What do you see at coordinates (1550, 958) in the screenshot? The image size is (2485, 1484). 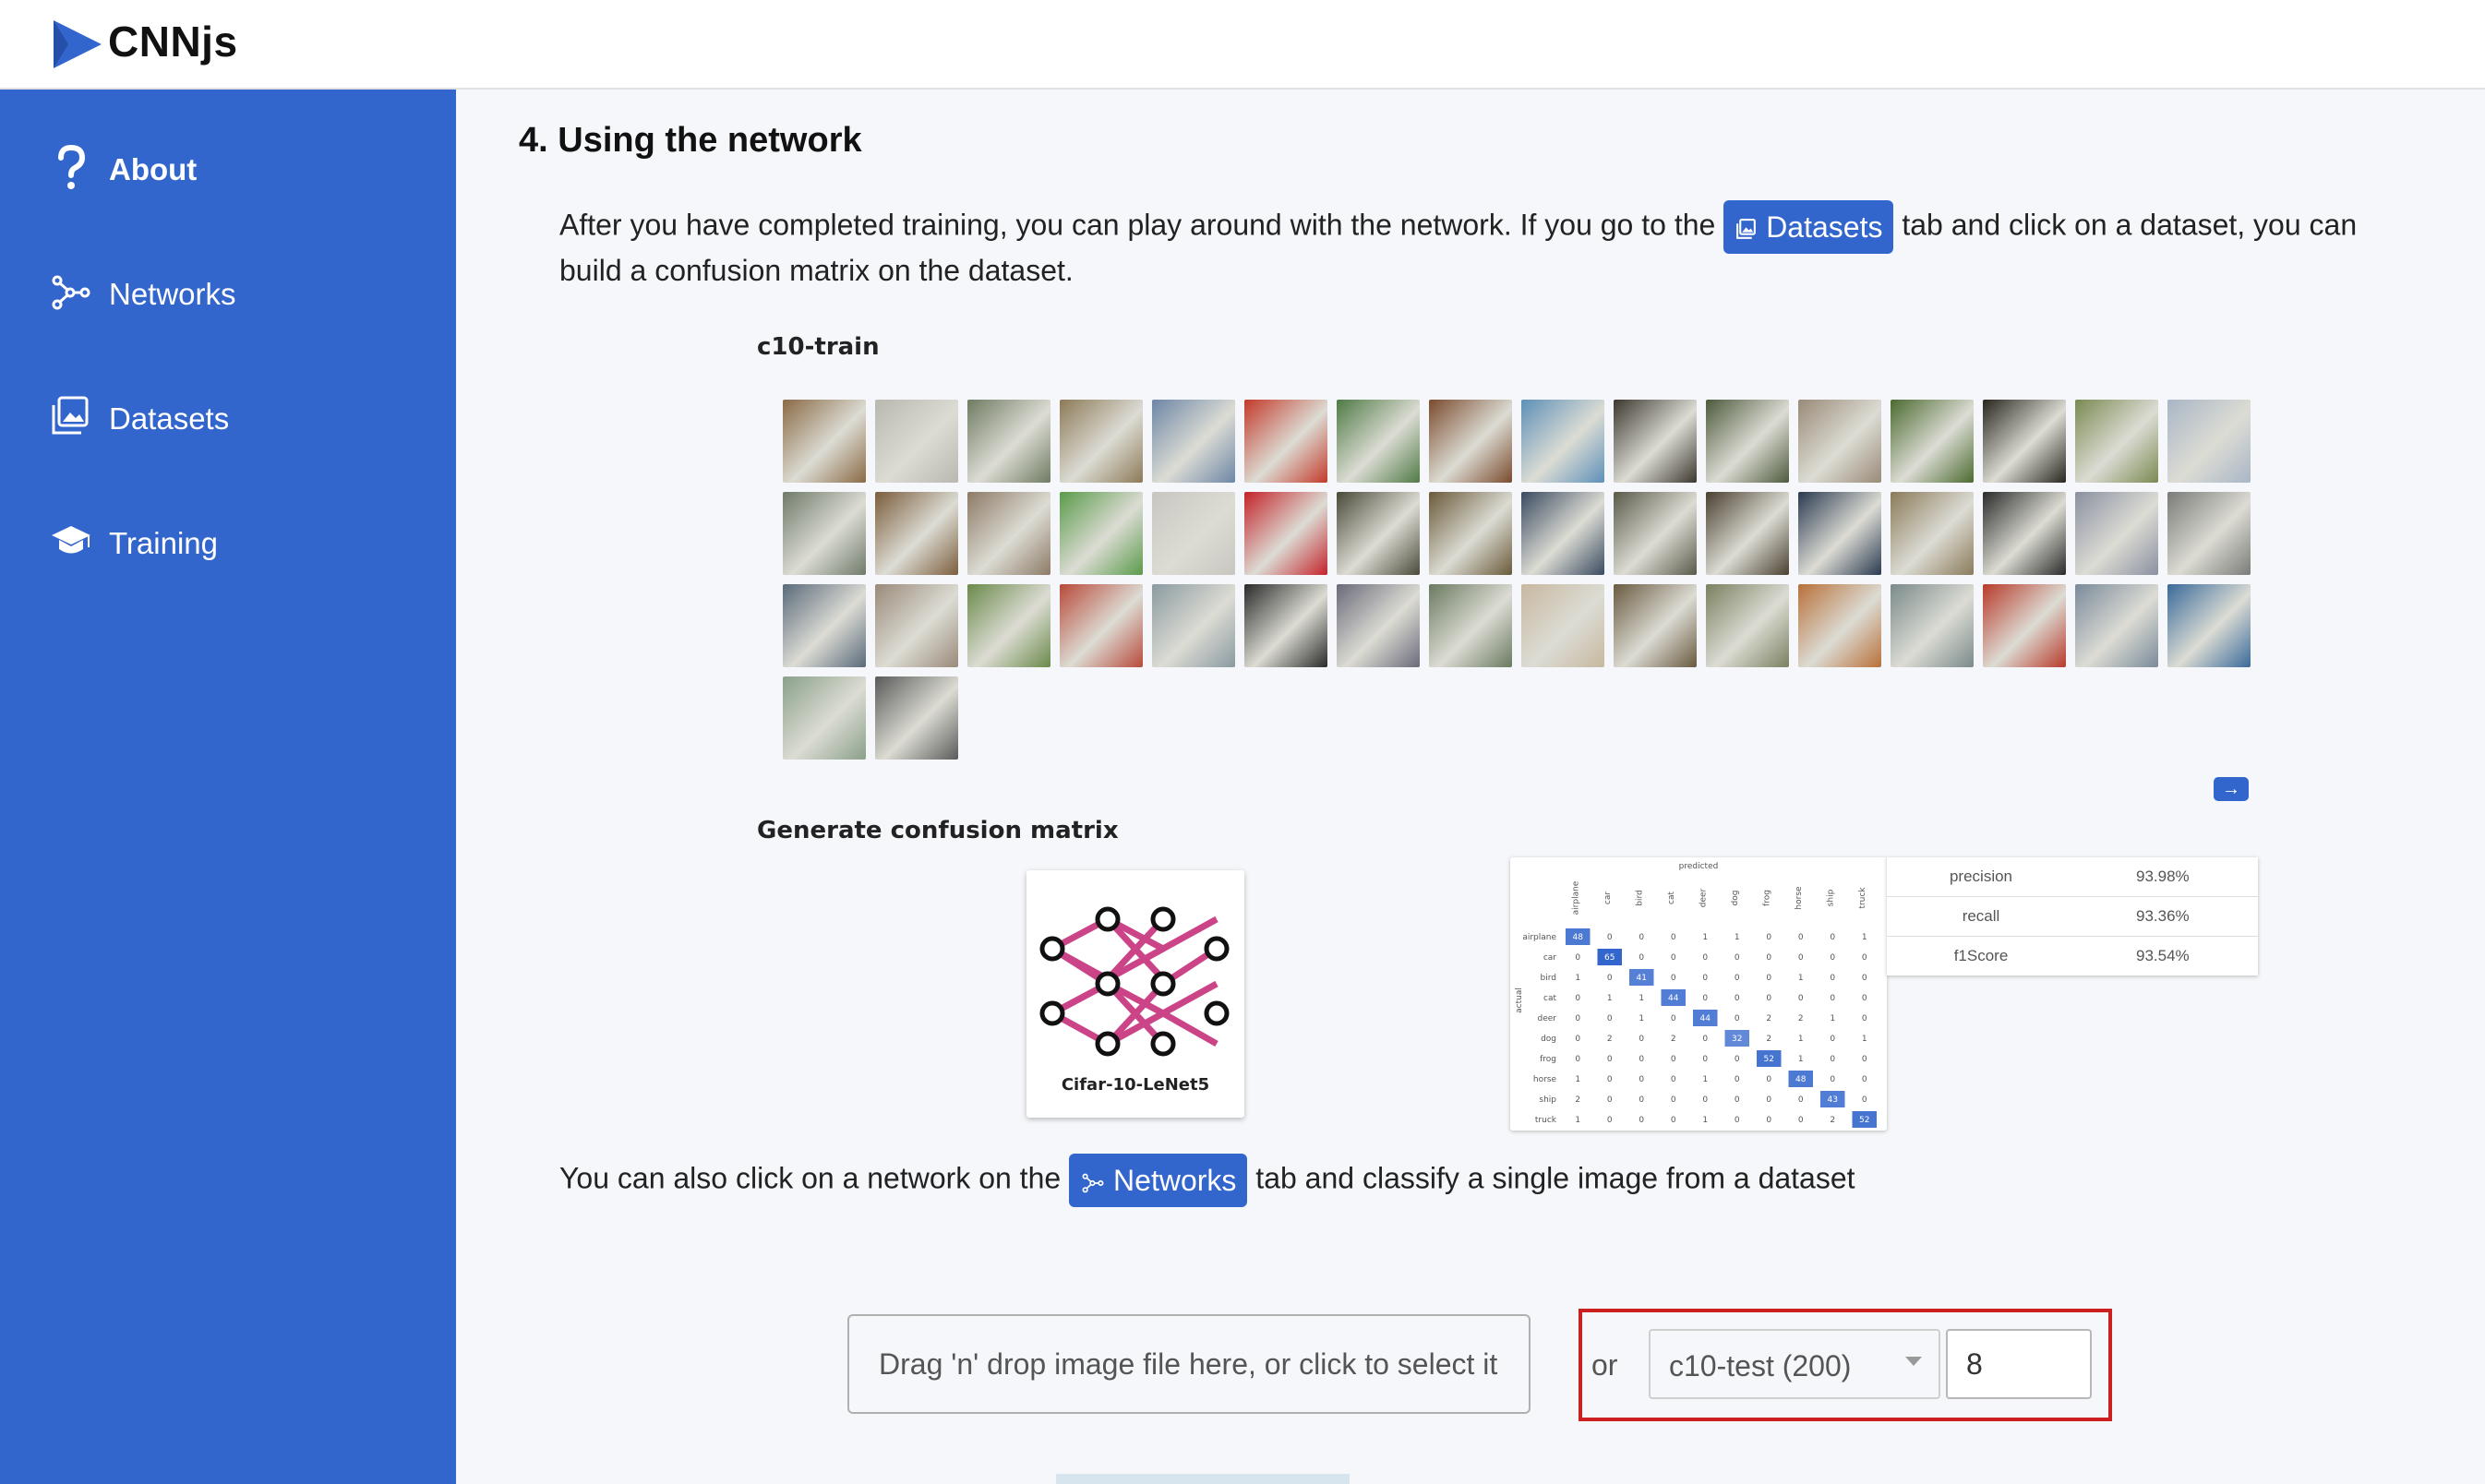 I see `row-label: car` at bounding box center [1550, 958].